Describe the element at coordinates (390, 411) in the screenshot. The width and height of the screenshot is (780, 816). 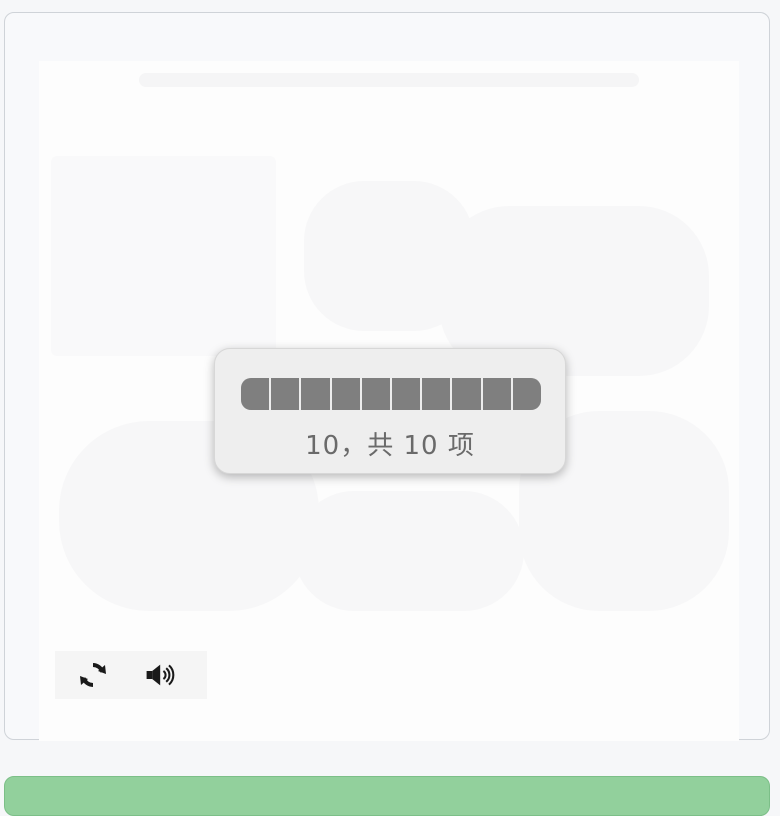
I see `progress-popup: 10，共 10 项` at that location.